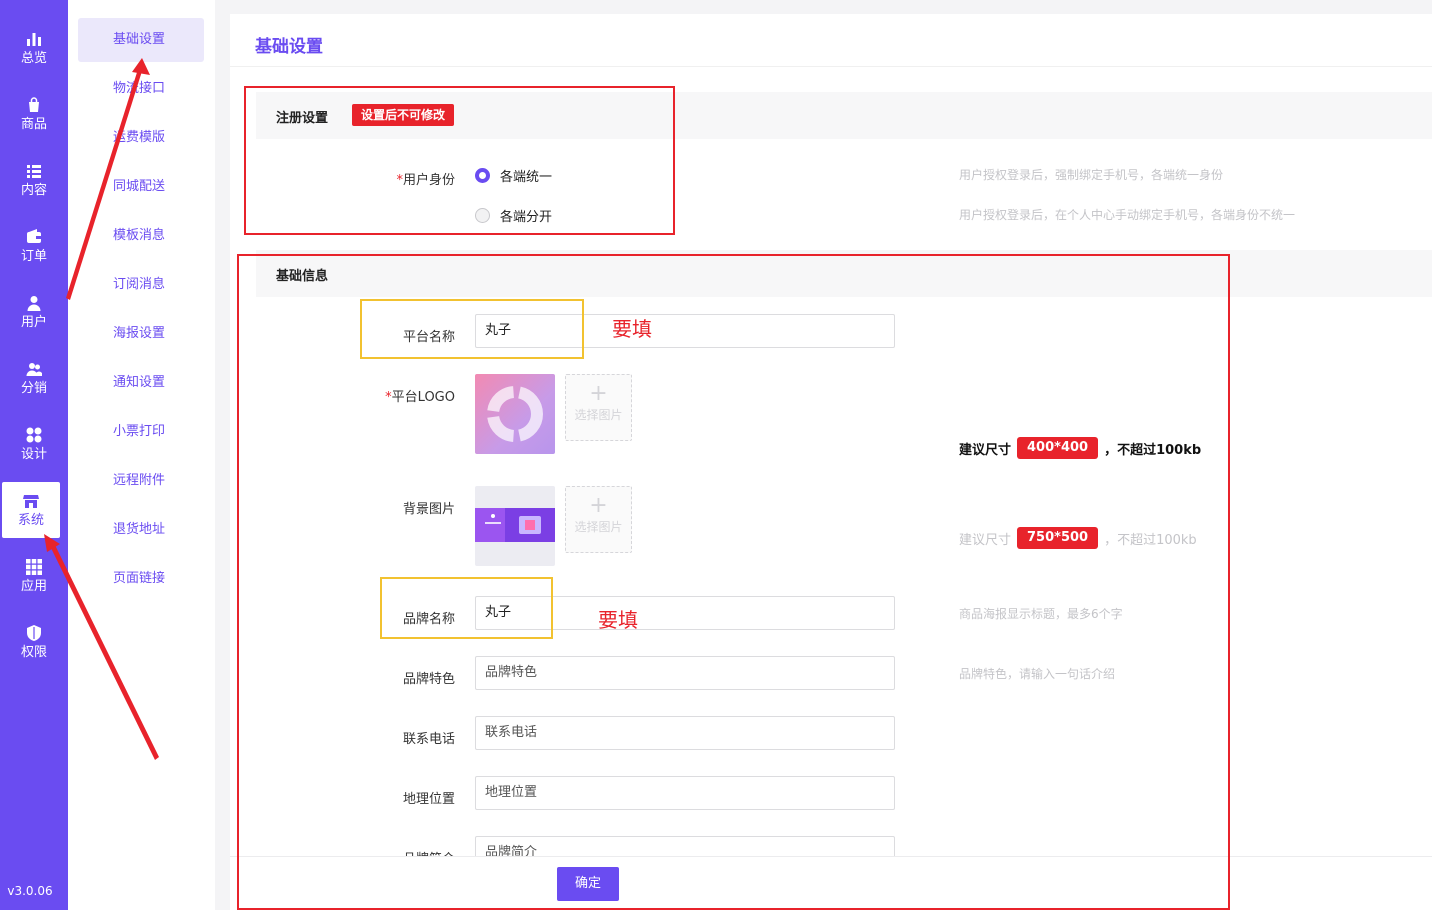  Describe the element at coordinates (33, 388) in the screenshot. I see `rail-label: 分销` at that location.